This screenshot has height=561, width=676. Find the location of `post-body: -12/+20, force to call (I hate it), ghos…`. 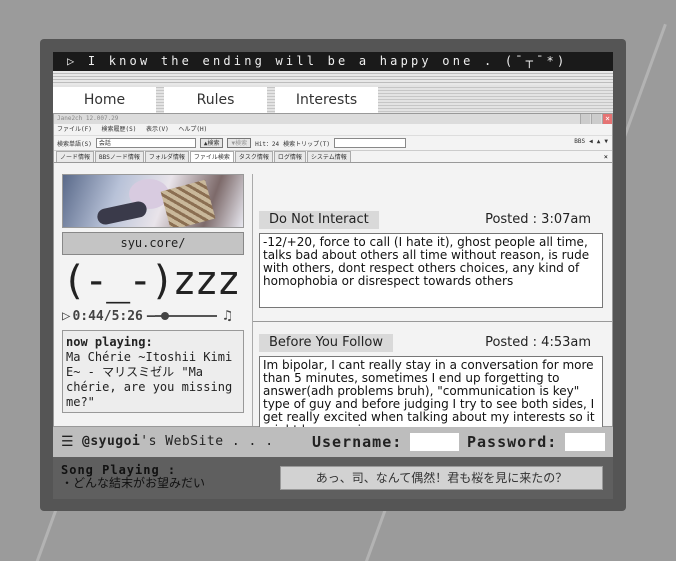

post-body: -12/+20, force to call (I hate it), ghos… is located at coordinates (431, 270).